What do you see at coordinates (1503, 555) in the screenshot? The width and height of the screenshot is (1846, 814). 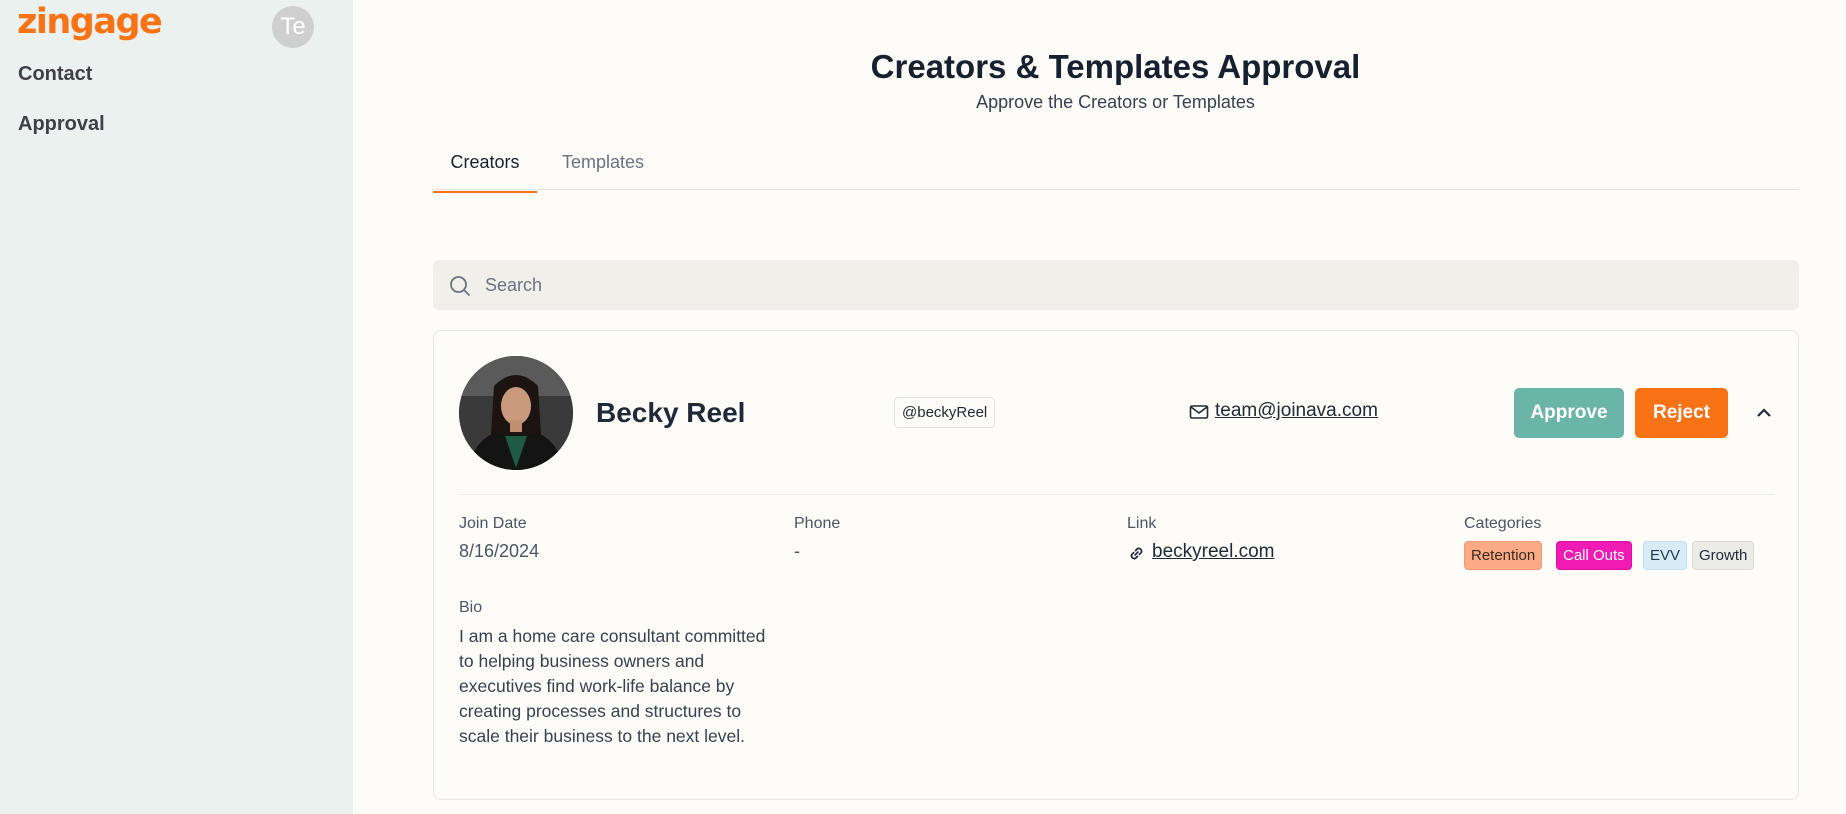 I see `category-badge-retention: Retention` at bounding box center [1503, 555].